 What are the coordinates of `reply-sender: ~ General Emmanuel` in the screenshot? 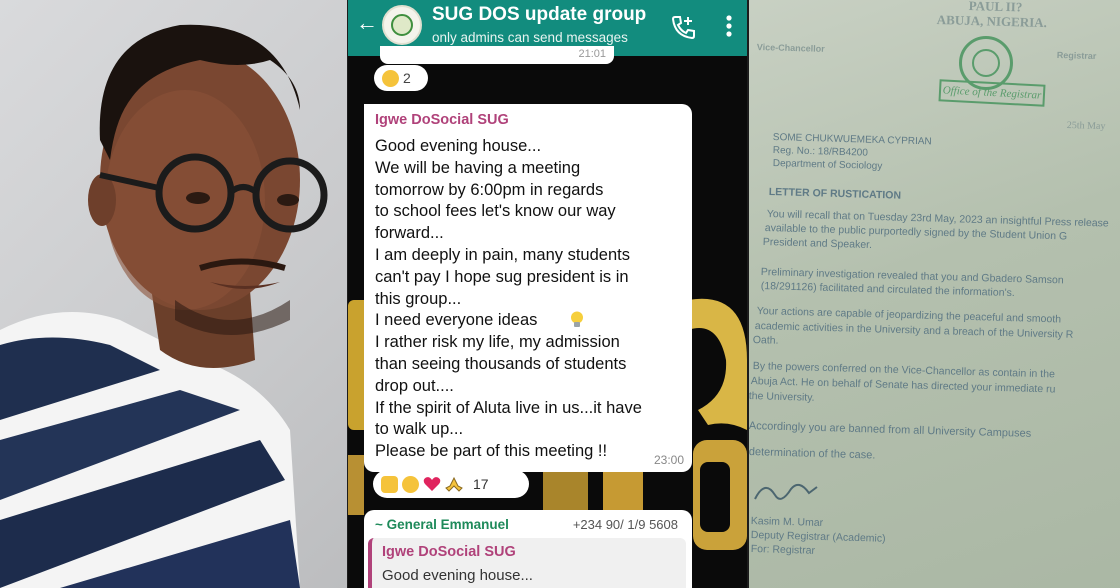 It's located at (442, 524).